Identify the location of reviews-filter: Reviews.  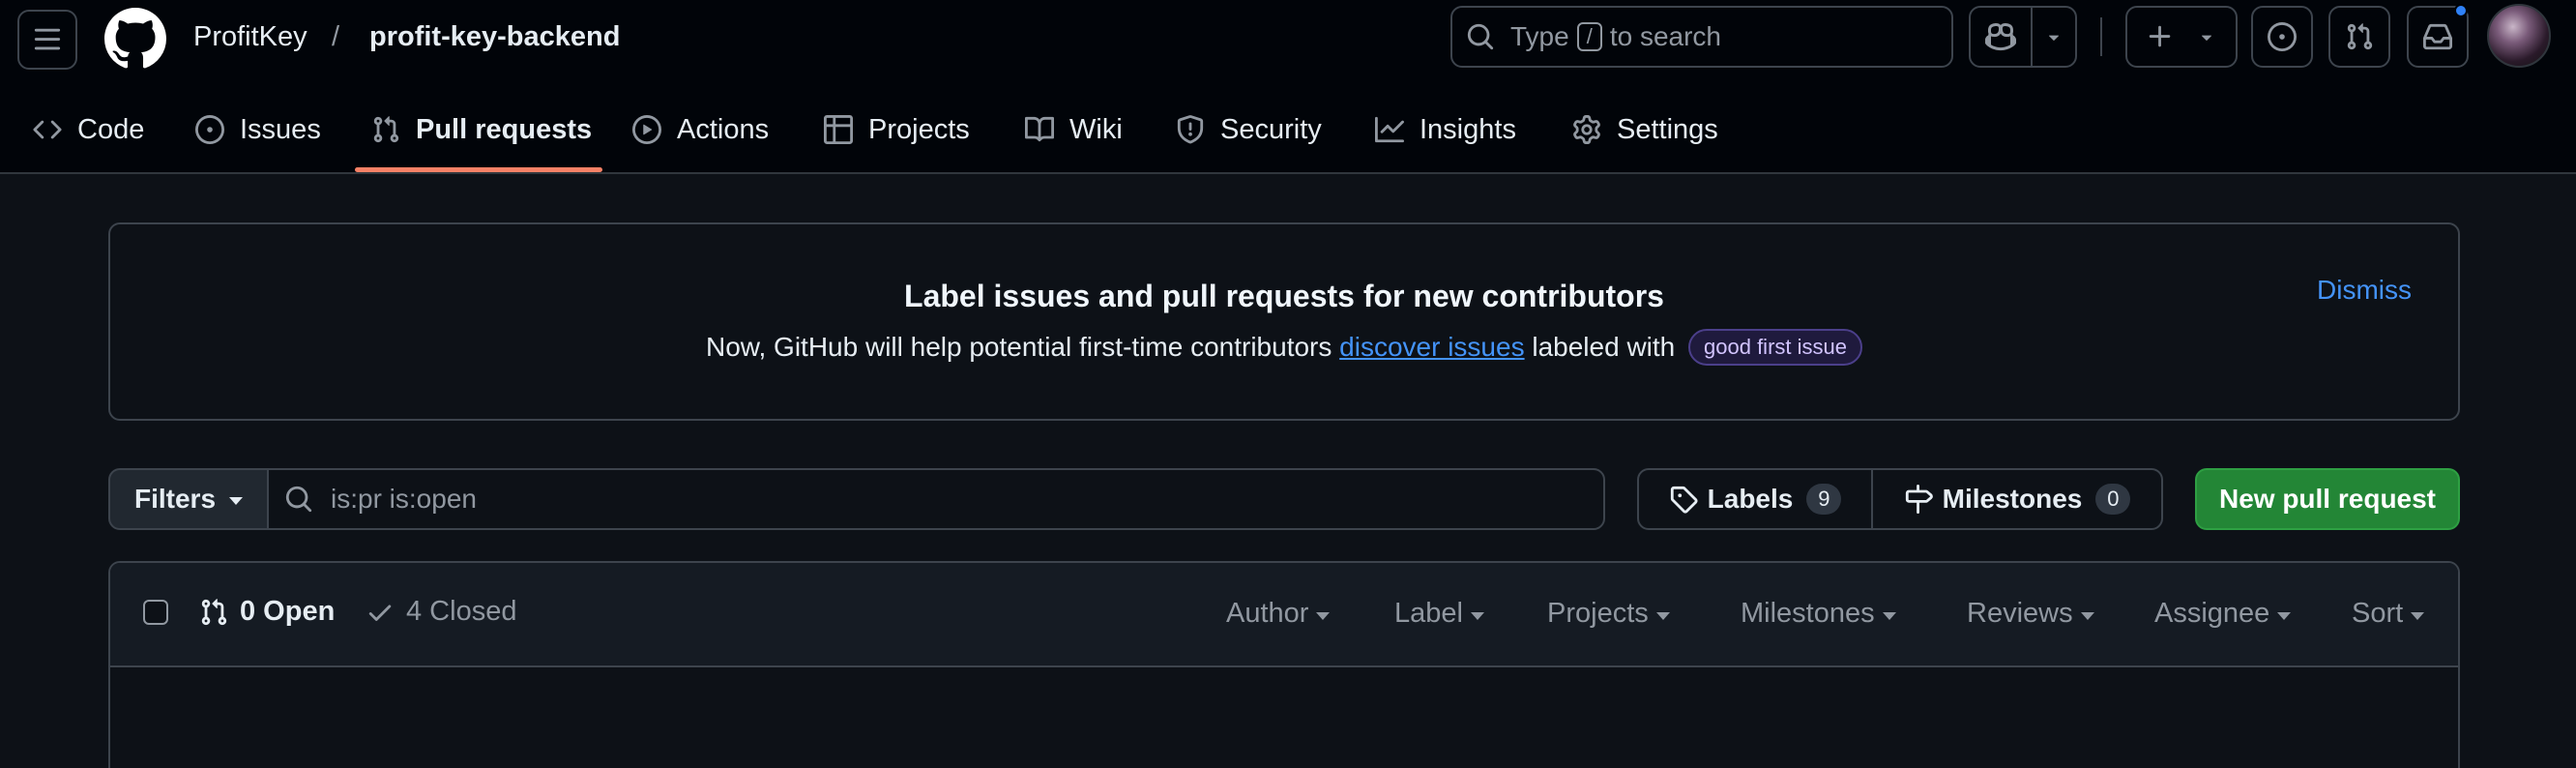
(2030, 614).